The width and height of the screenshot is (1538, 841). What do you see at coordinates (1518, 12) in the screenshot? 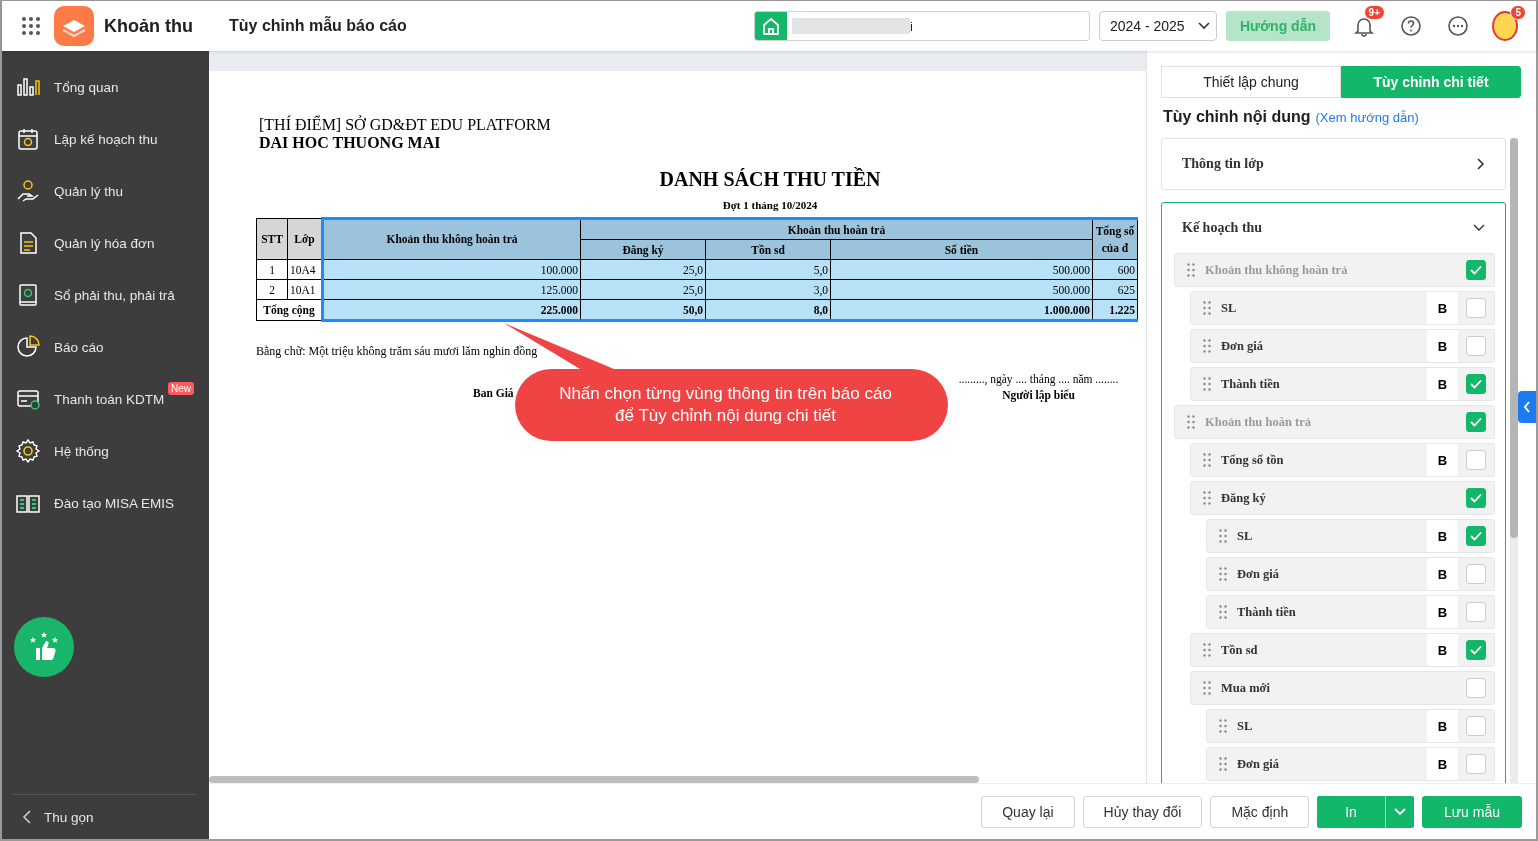
I see `avatar-badge: 5` at bounding box center [1518, 12].